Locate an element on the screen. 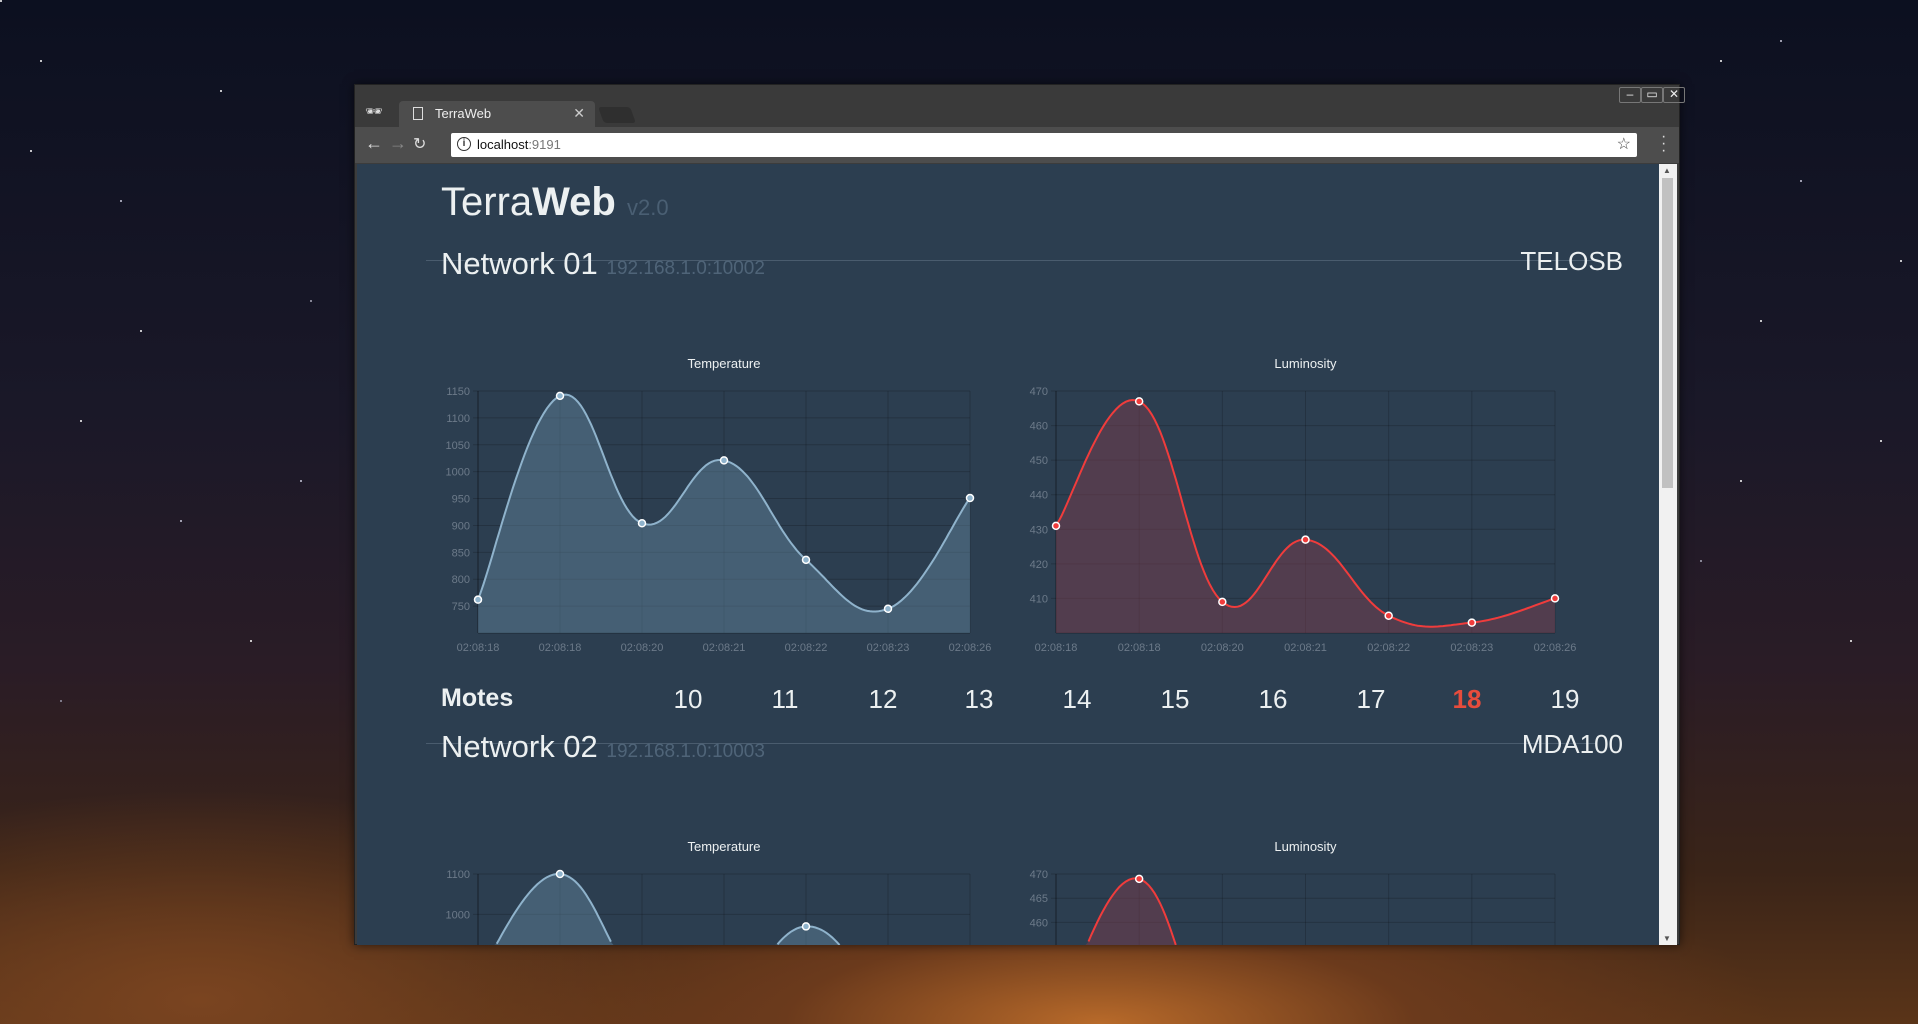 The width and height of the screenshot is (1918, 1024). mote-19: 19 is located at coordinates (1565, 699).